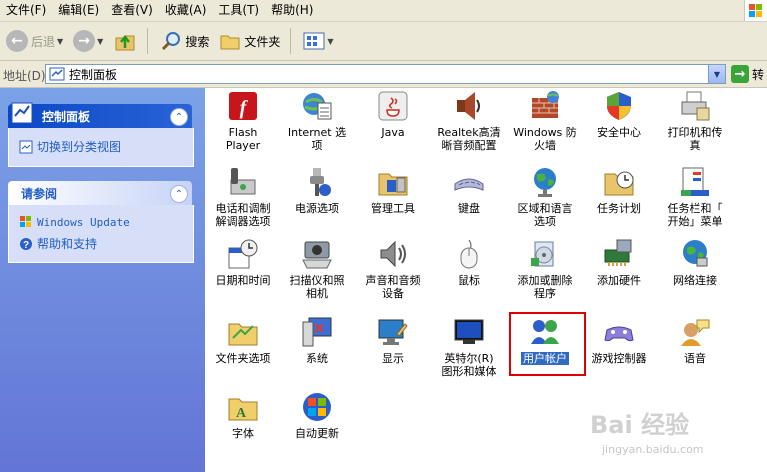 This screenshot has width=767, height=472. Describe the element at coordinates (317, 358) in the screenshot. I see `item-label: 系统` at that location.